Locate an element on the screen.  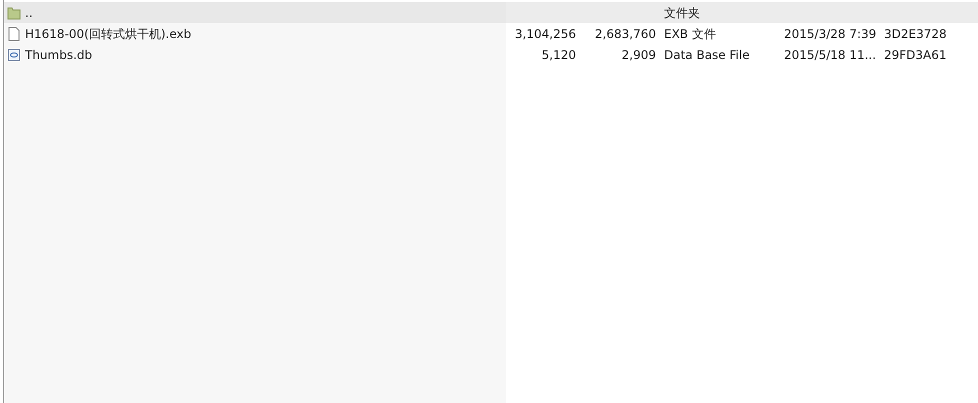
packed-size: 2,683,760 is located at coordinates (625, 34).